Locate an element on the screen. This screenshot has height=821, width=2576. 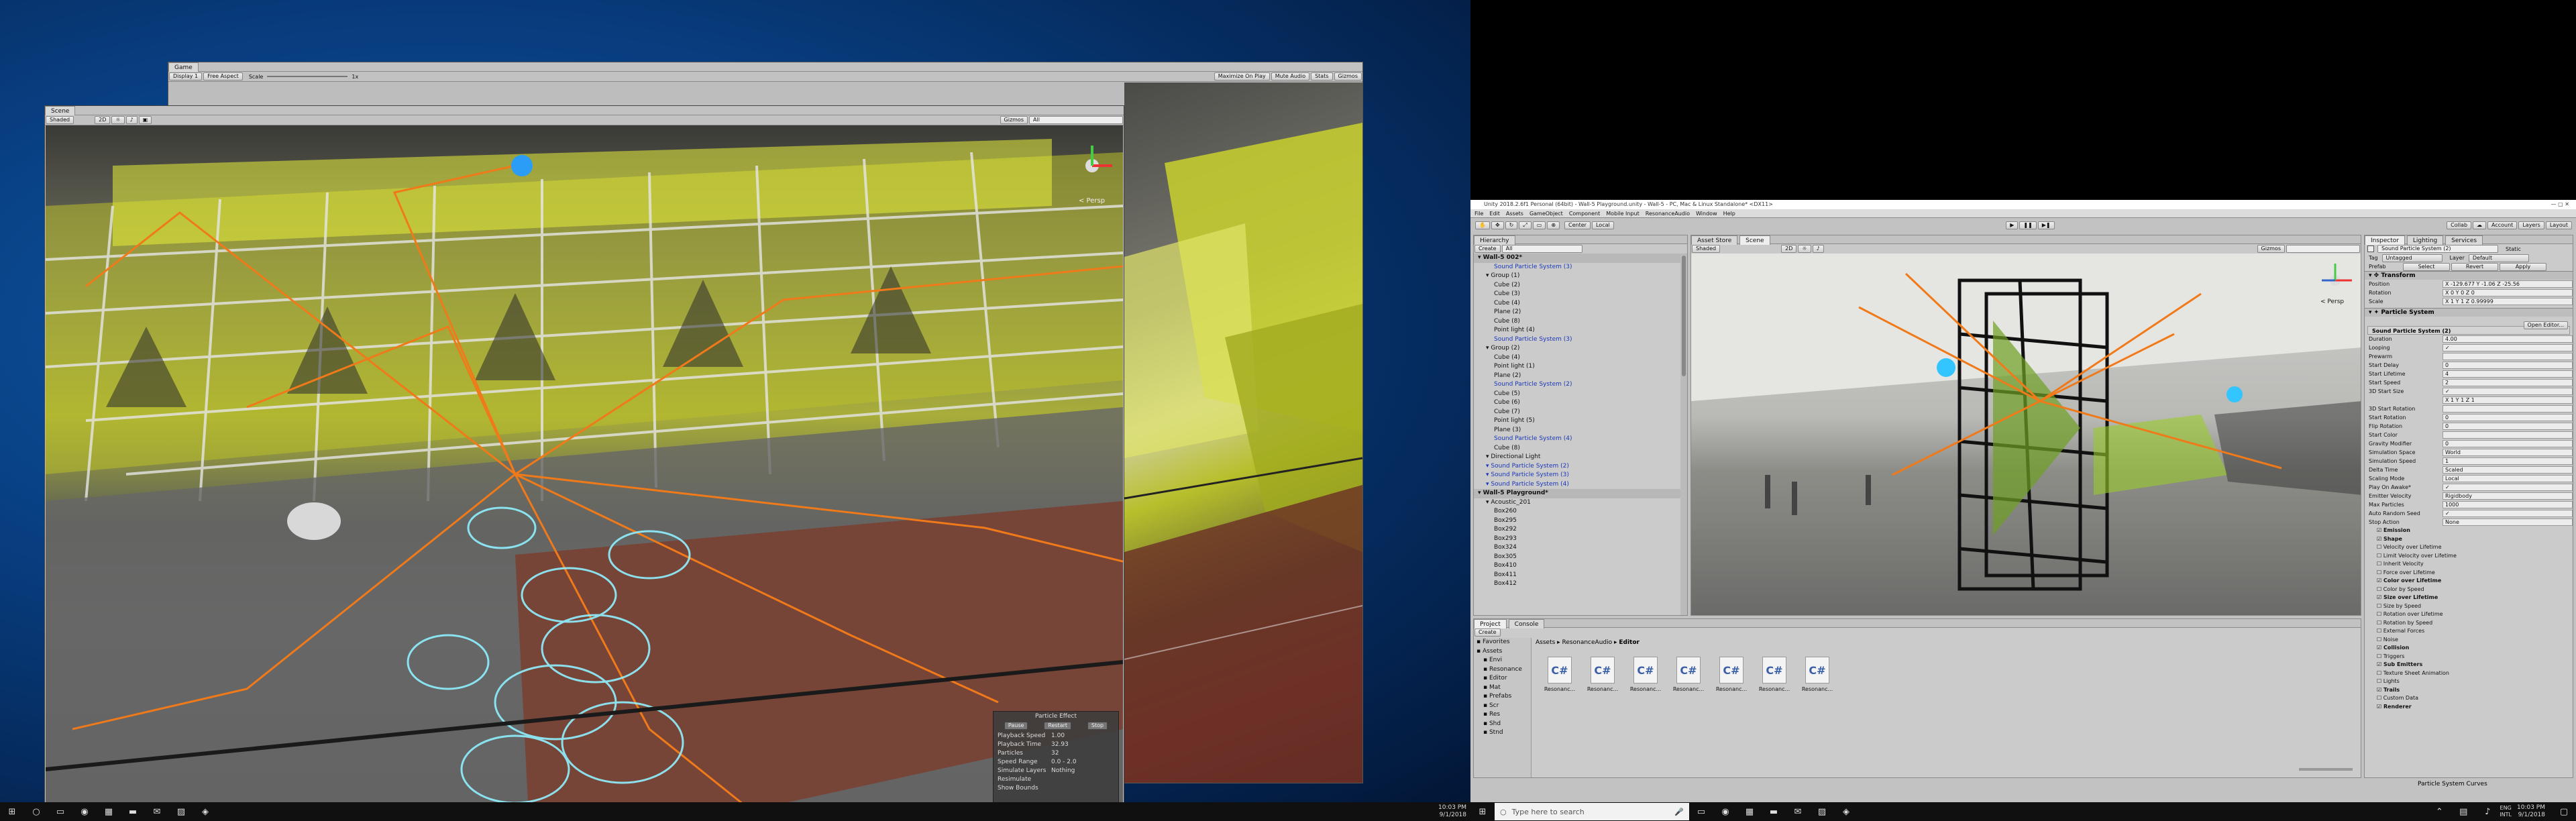
hierarchy-item: ▾ Group (2) is located at coordinates (1580, 348).